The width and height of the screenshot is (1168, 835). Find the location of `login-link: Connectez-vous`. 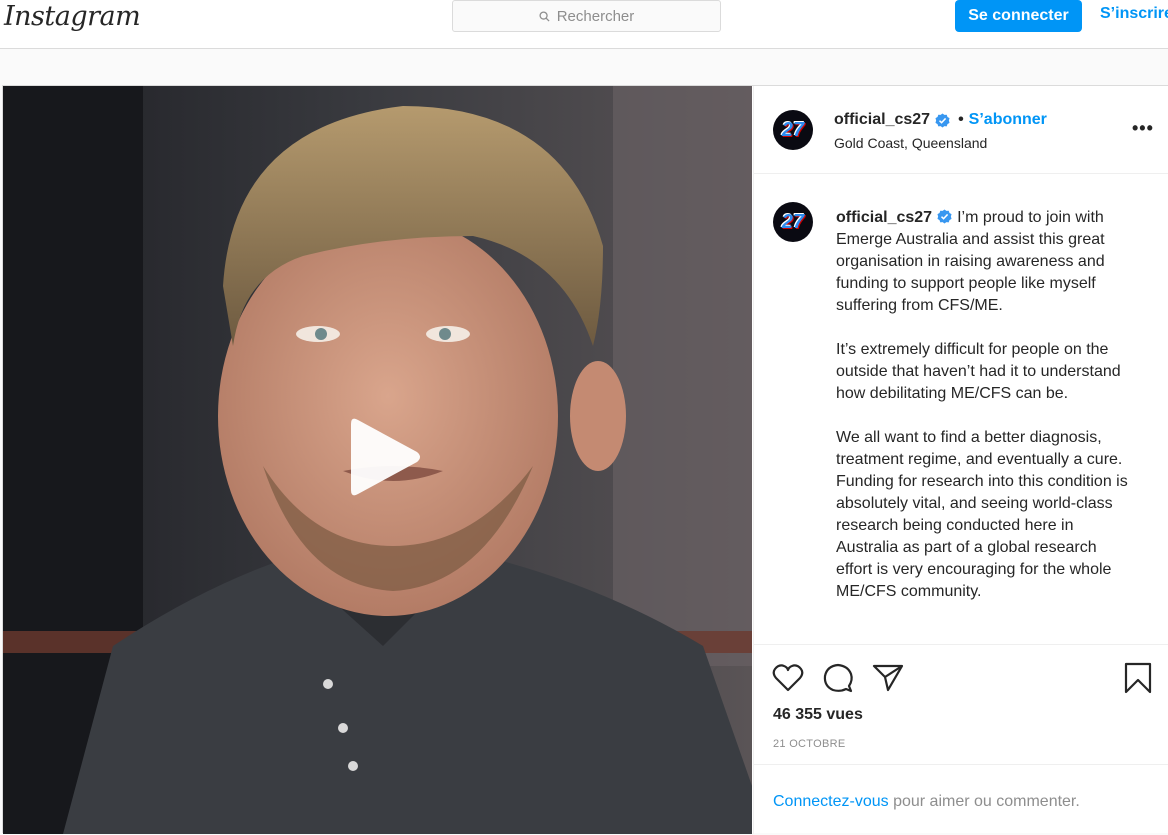

login-link: Connectez-vous is located at coordinates (831, 801).